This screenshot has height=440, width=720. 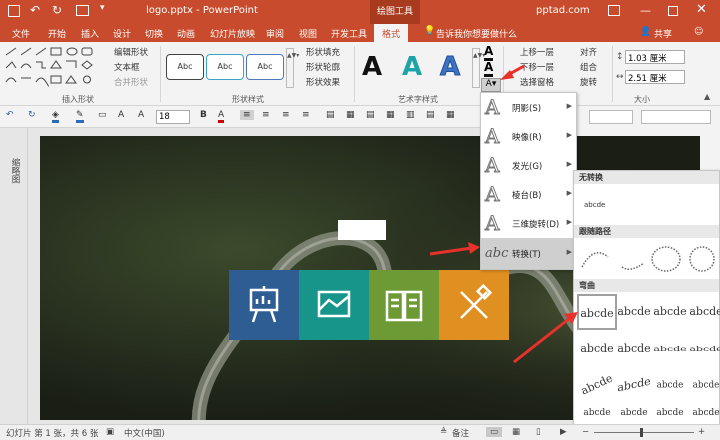 What do you see at coordinates (528, 223) in the screenshot?
I see `menu-item-3d-rotation: A 三维旋转(D) ▶` at bounding box center [528, 223].